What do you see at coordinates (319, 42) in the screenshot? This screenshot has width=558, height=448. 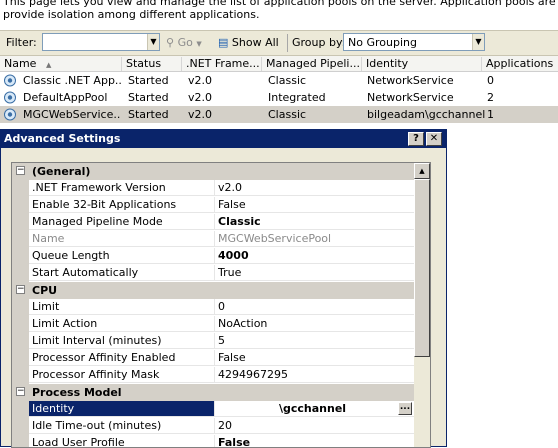 I see `group-by-label: Group by:` at bounding box center [319, 42].